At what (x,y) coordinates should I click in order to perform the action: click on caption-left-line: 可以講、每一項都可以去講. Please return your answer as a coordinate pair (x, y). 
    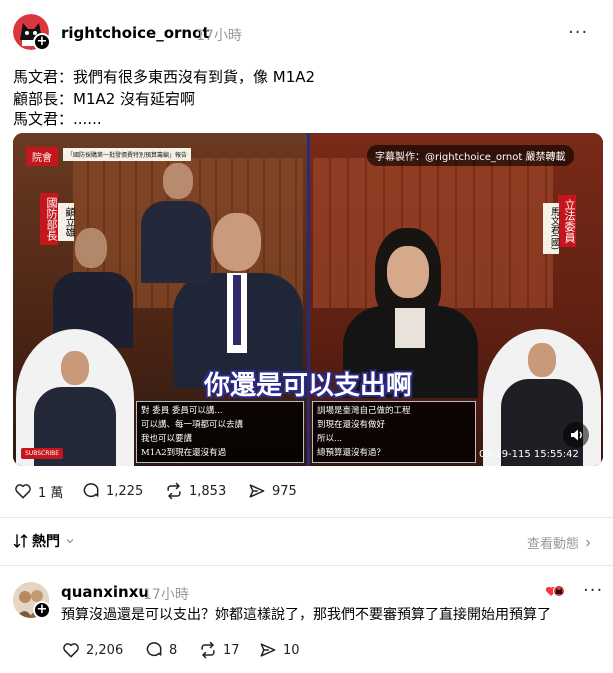
    Looking at the image, I should click on (192, 425).